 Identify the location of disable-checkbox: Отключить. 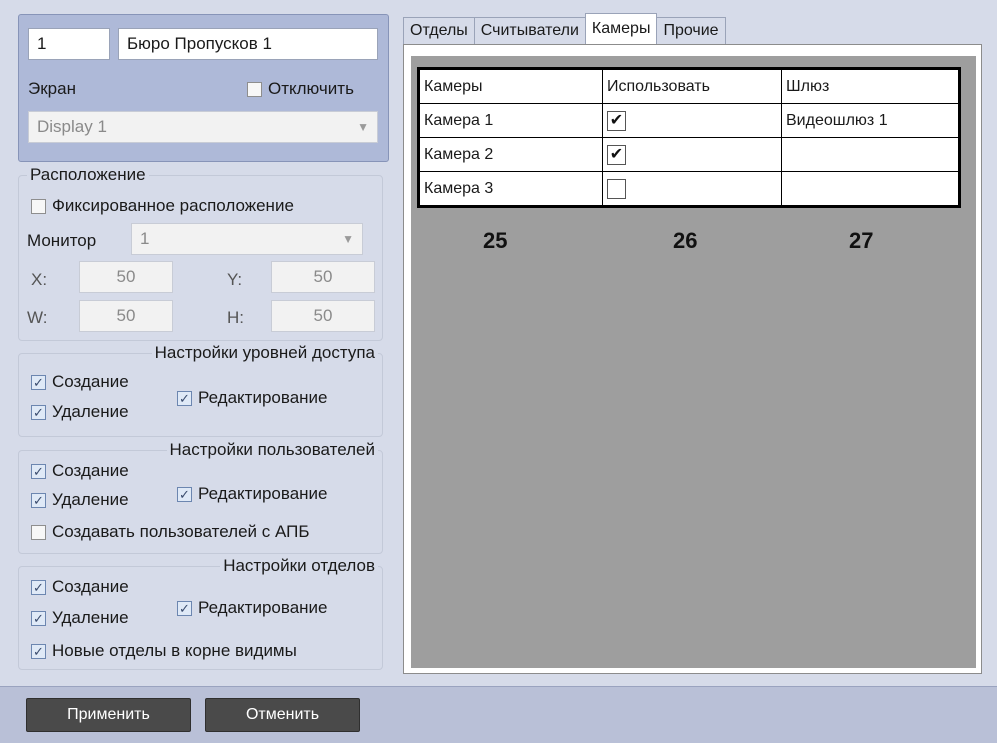
(300, 89).